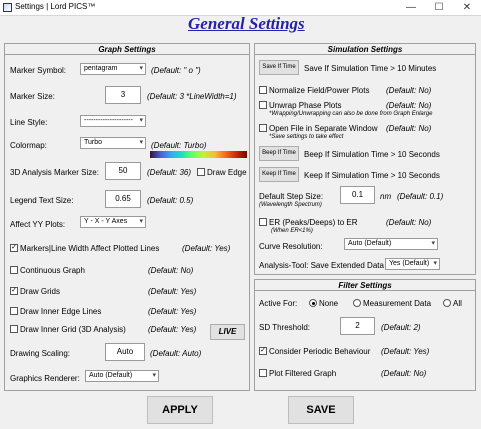 The image size is (481, 429). Describe the element at coordinates (127, 49) in the screenshot. I see `graph-settings-title: Graph Settings` at that location.